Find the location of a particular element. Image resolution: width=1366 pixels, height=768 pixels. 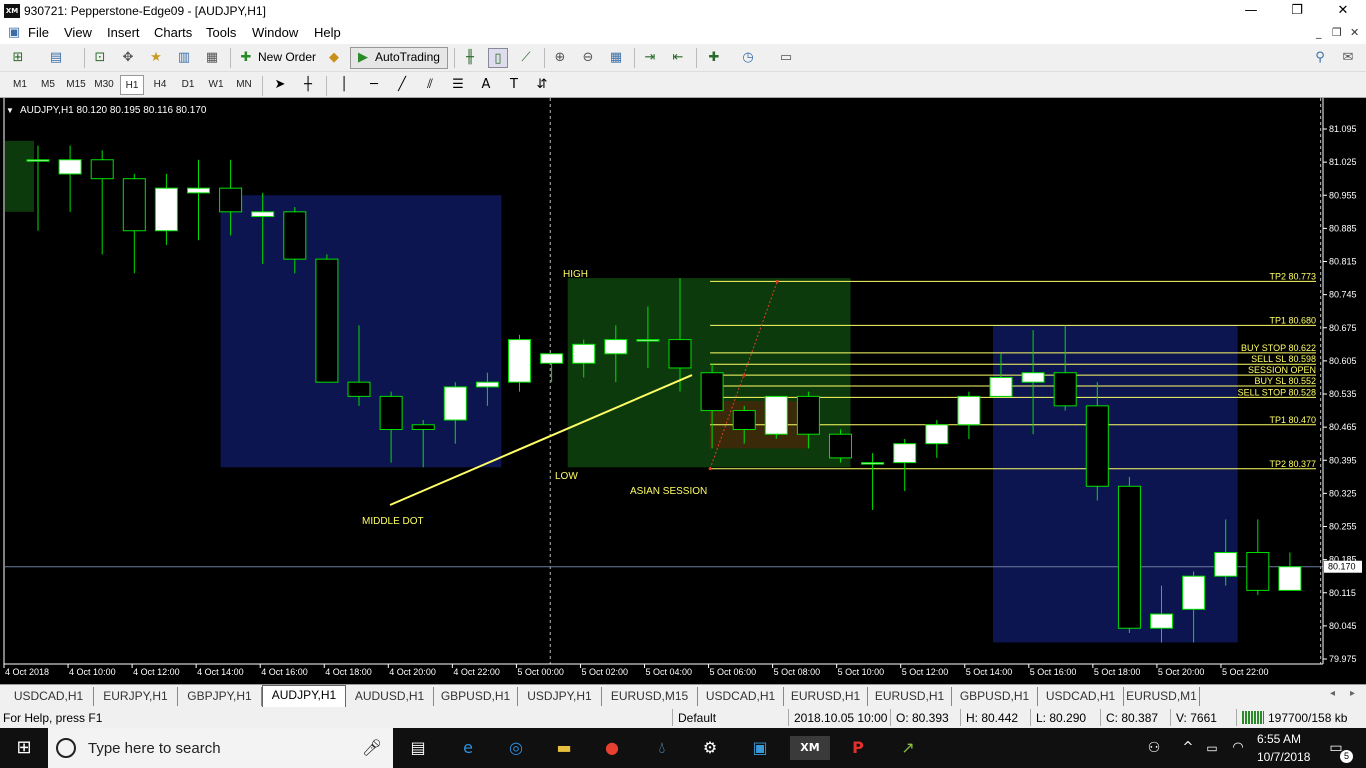

autoscroll-icon: ⇤ is located at coordinates (678, 58).